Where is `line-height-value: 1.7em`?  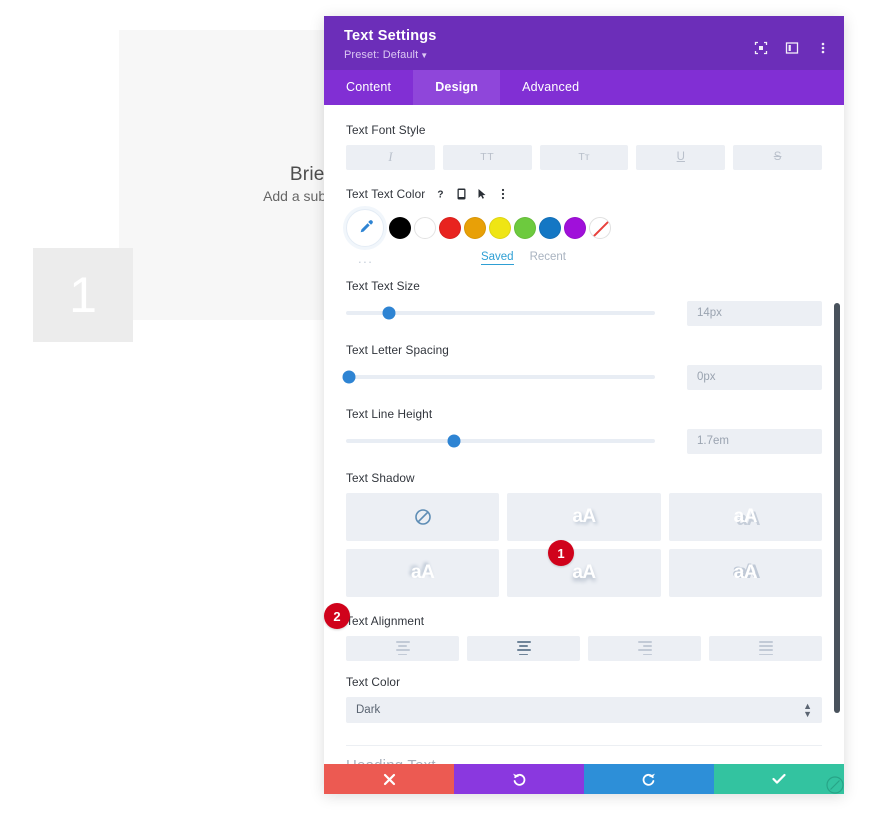
line-height-value: 1.7em is located at coordinates (754, 441).